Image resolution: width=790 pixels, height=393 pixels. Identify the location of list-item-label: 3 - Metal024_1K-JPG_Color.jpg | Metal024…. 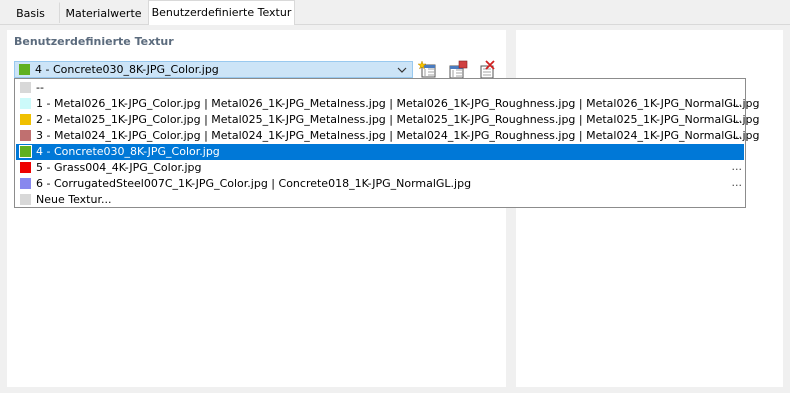
(398, 135).